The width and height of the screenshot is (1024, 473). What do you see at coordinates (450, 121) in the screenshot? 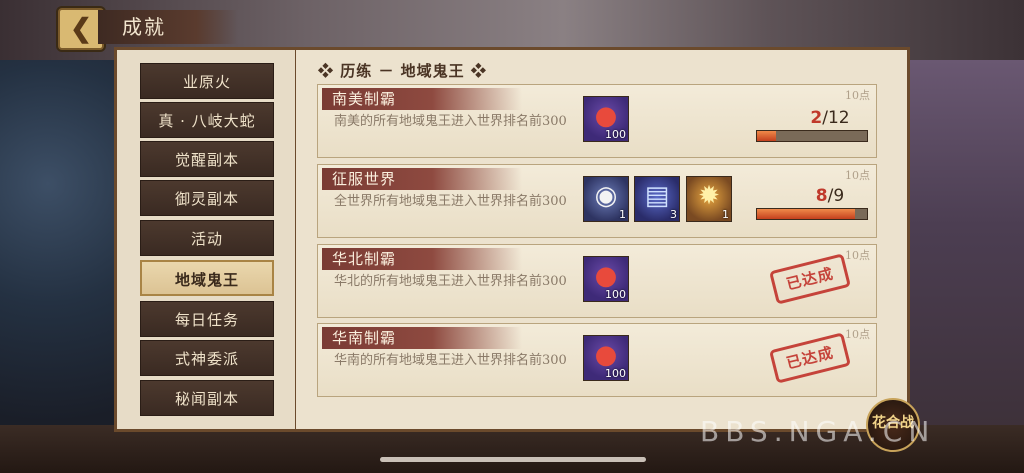
I see `achievement-desc: 南美的所有地域鬼王进入世界排名前300` at bounding box center [450, 121].